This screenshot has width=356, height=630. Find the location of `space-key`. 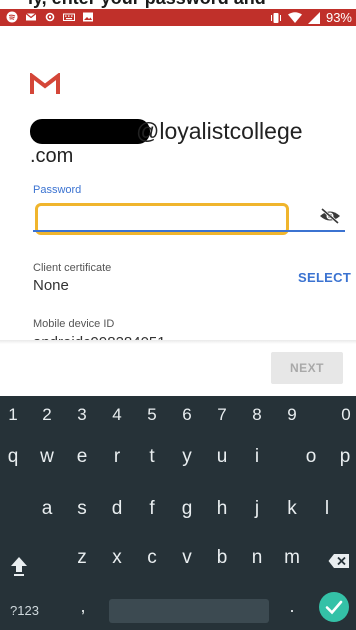

space-key is located at coordinates (189, 611).